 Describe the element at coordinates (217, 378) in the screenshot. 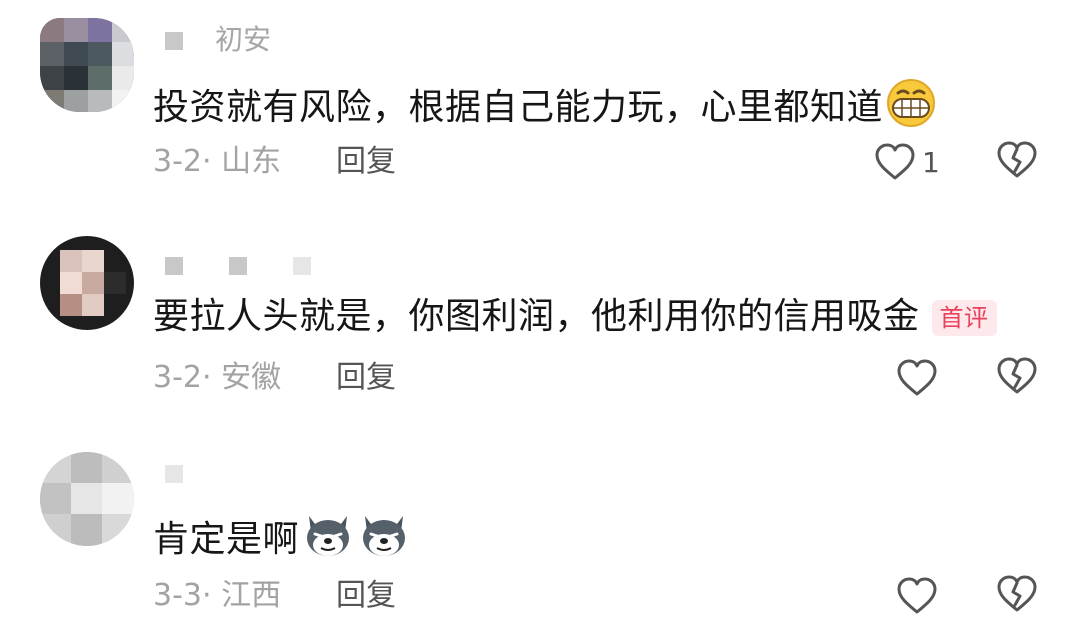

I see `comment-meta: 3-2· 安徽` at that location.